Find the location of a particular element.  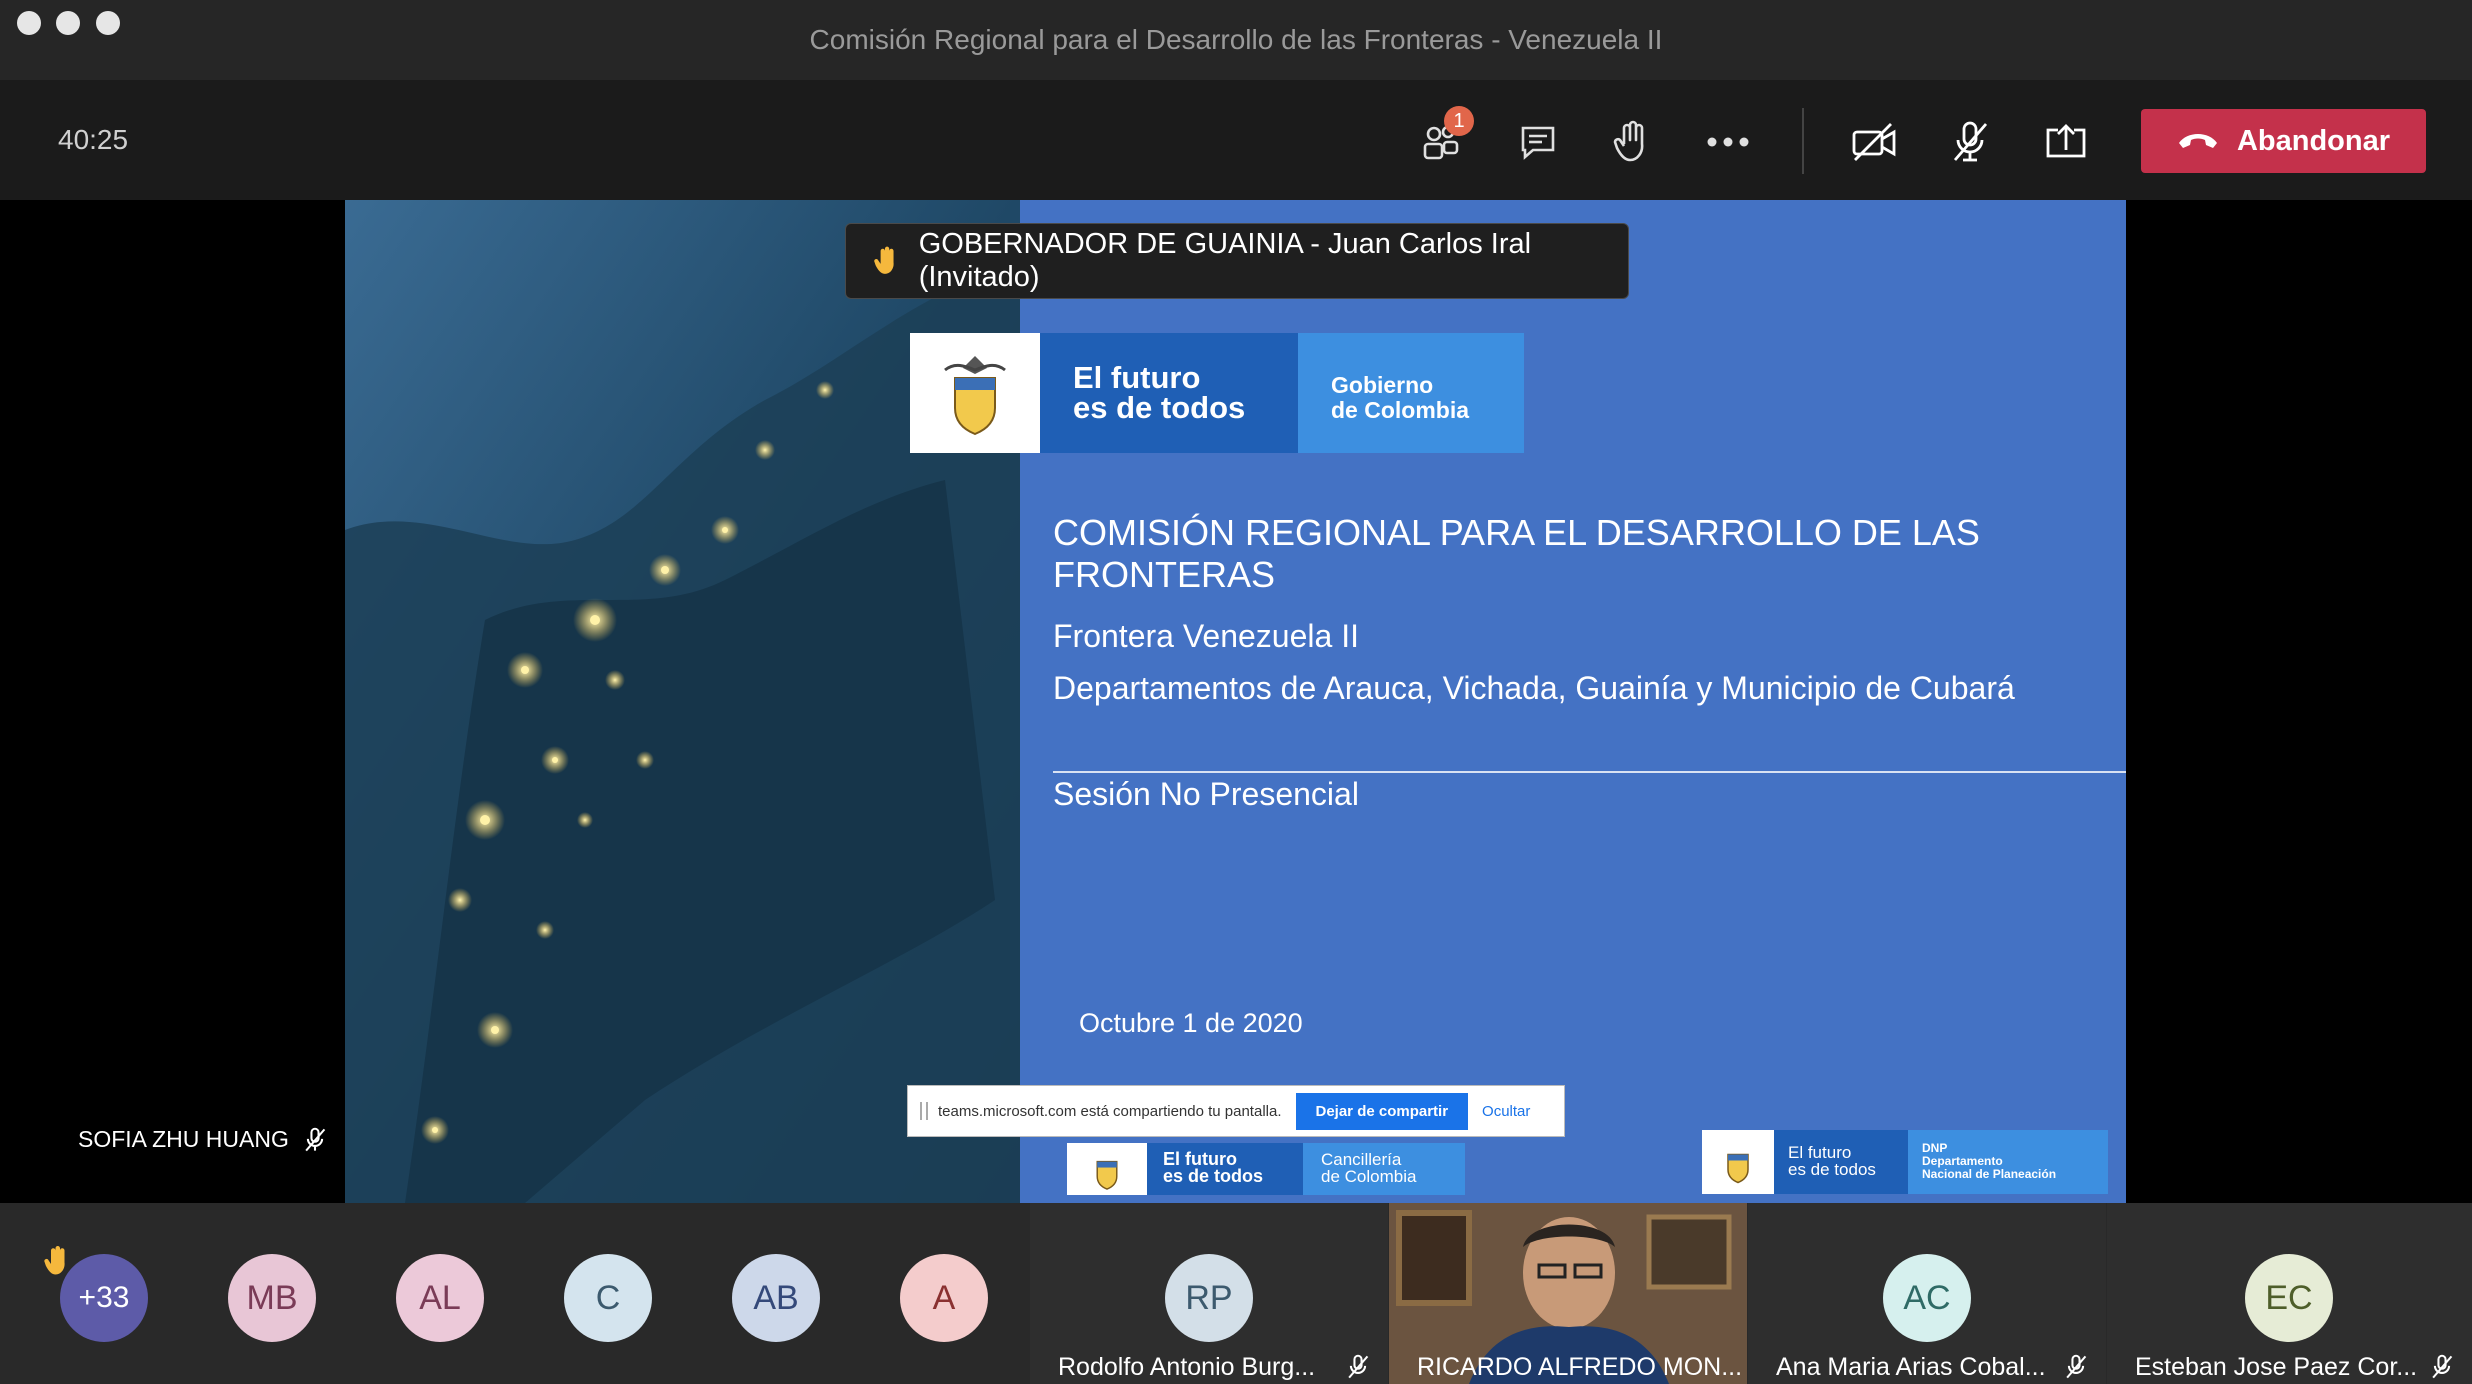

logo-gov-line1: Gobierno is located at coordinates (1382, 385).